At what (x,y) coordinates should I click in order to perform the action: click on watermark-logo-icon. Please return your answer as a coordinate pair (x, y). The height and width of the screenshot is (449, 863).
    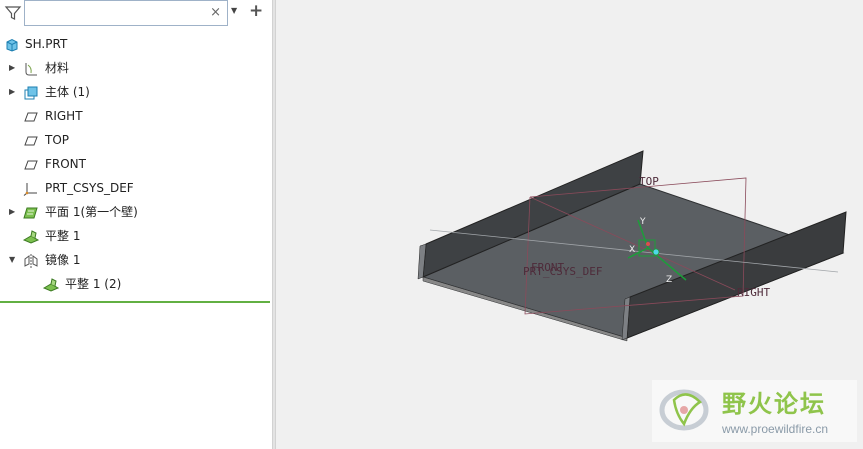
    Looking at the image, I should click on (687, 411).